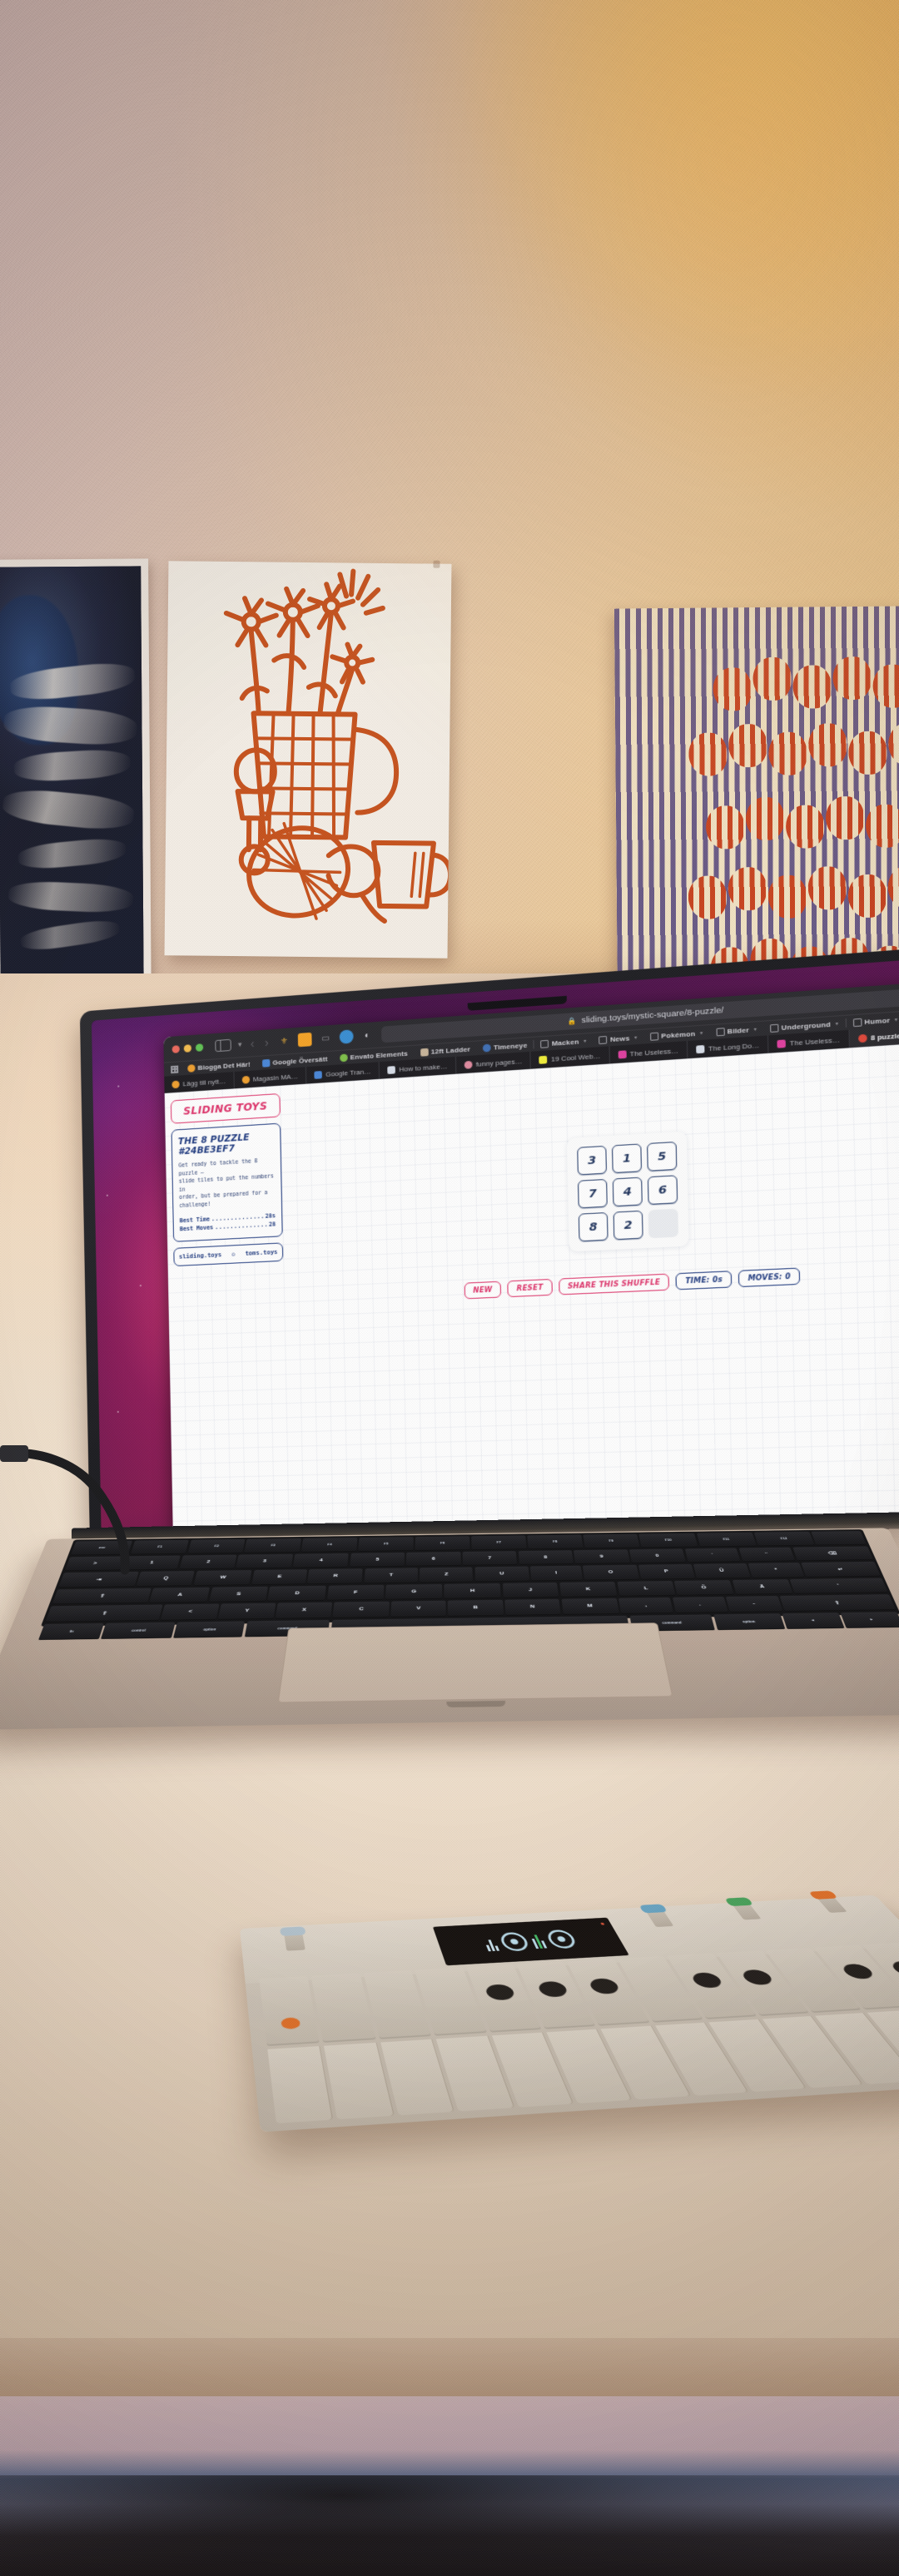 This screenshot has width=899, height=2576. I want to click on chevron-down-icon: ▾, so click(240, 1043).